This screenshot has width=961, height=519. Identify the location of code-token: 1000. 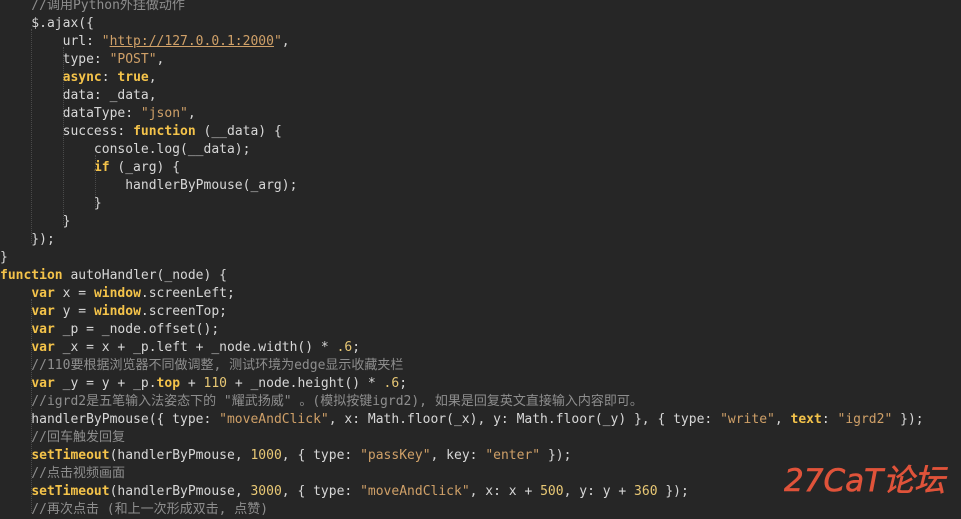
(266, 455).